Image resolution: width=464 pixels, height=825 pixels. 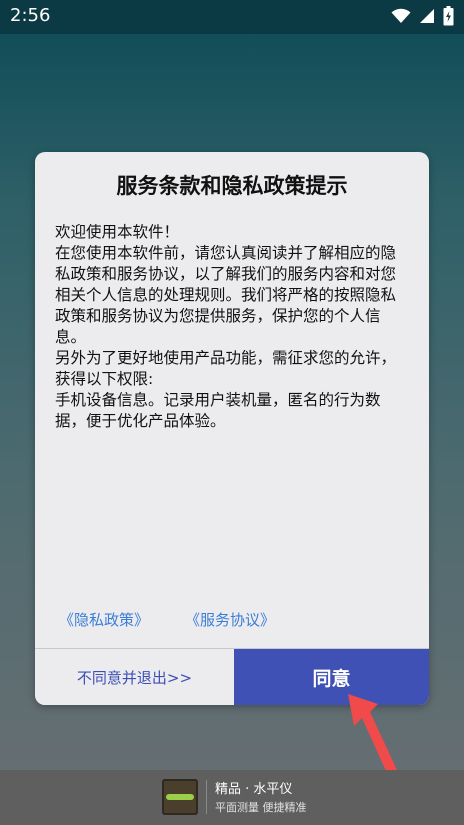 What do you see at coordinates (254, 789) in the screenshot?
I see `banner-title: 精品 · 水平仪` at bounding box center [254, 789].